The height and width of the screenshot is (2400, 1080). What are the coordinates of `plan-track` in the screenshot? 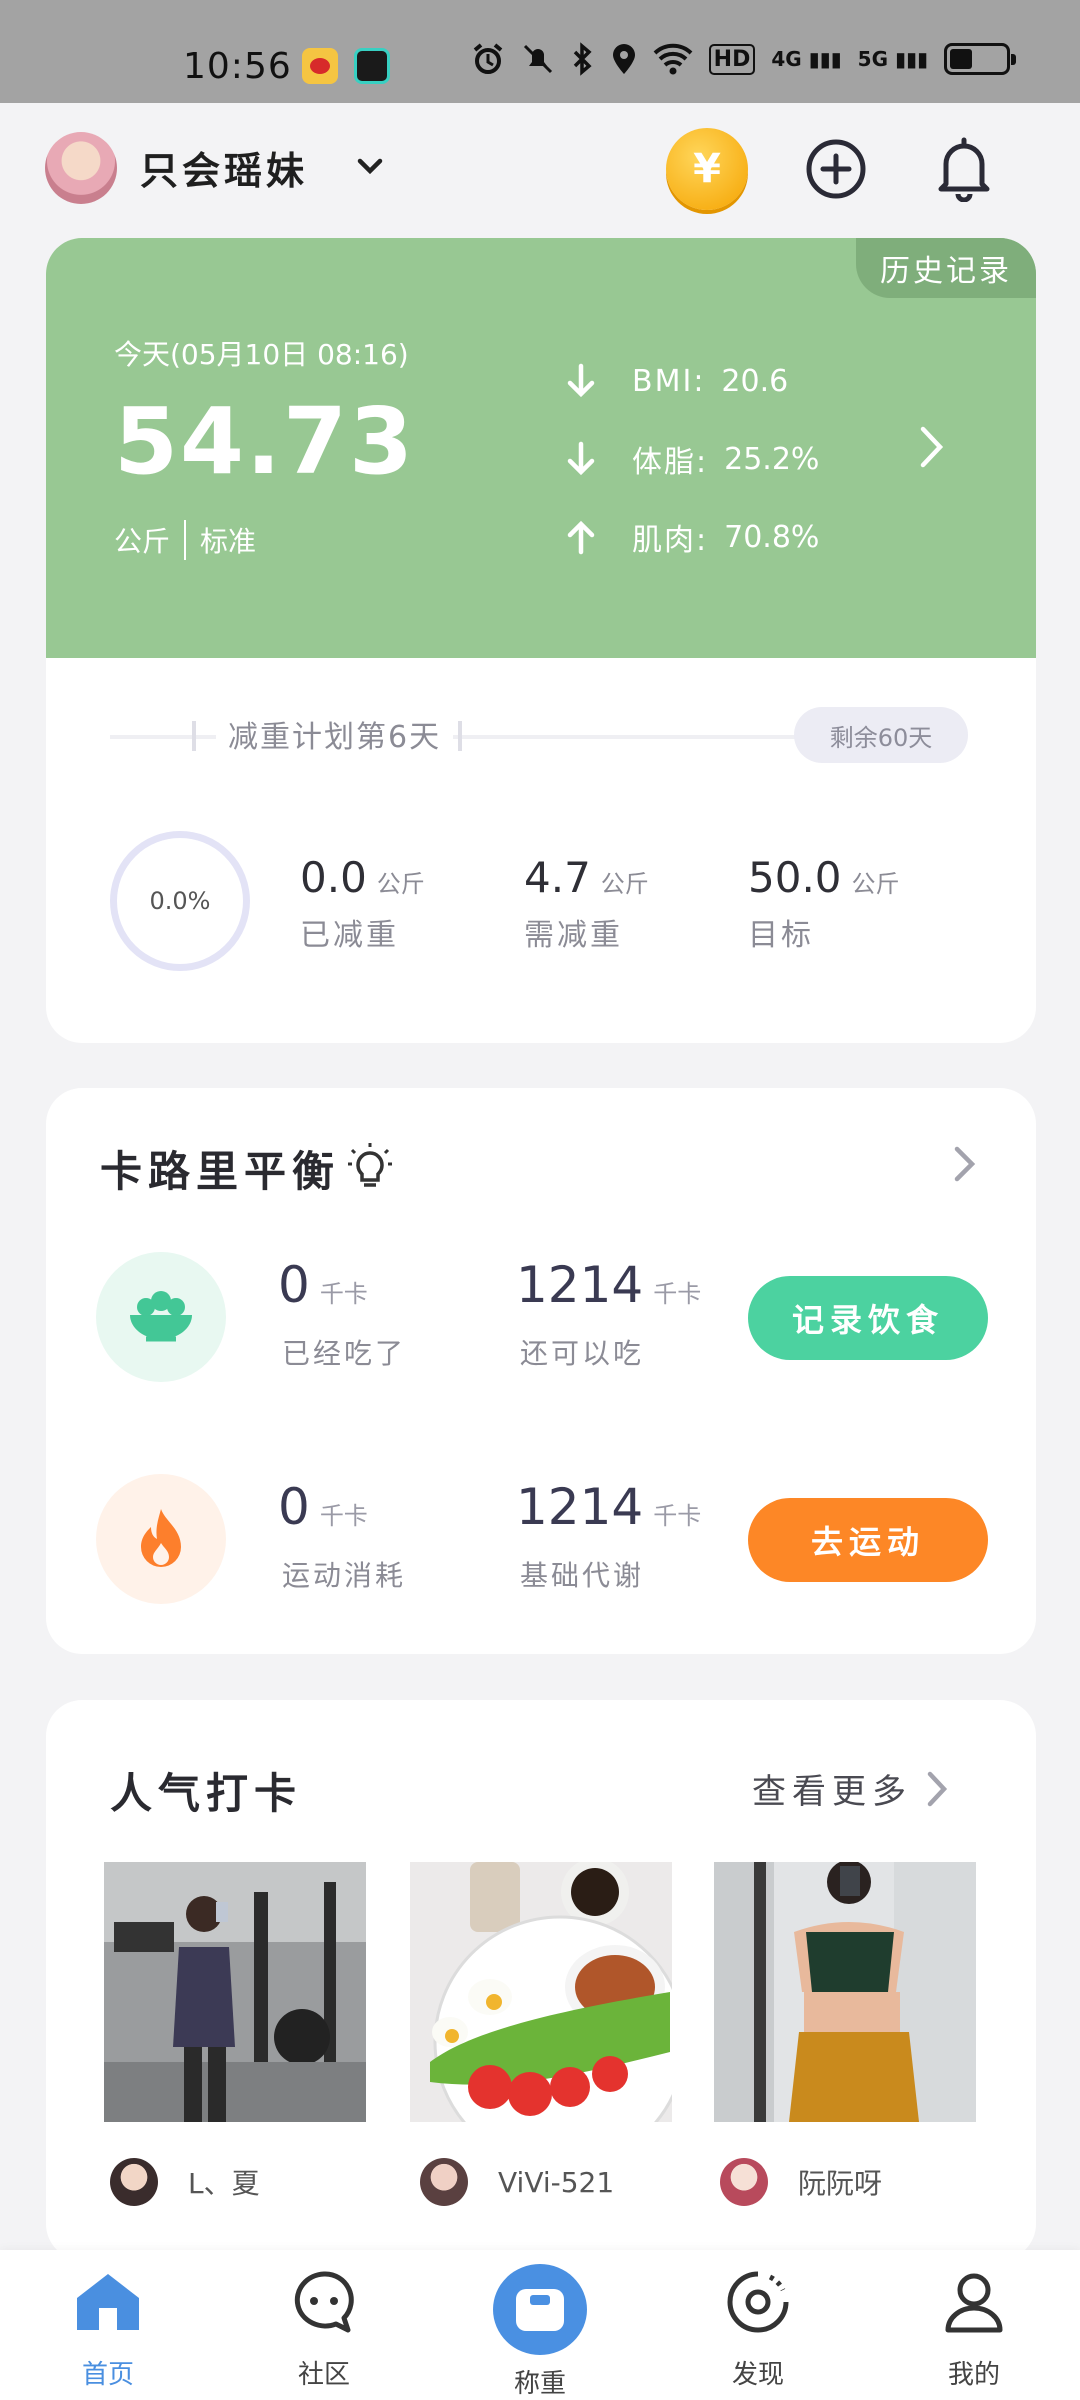 It's located at (455, 737).